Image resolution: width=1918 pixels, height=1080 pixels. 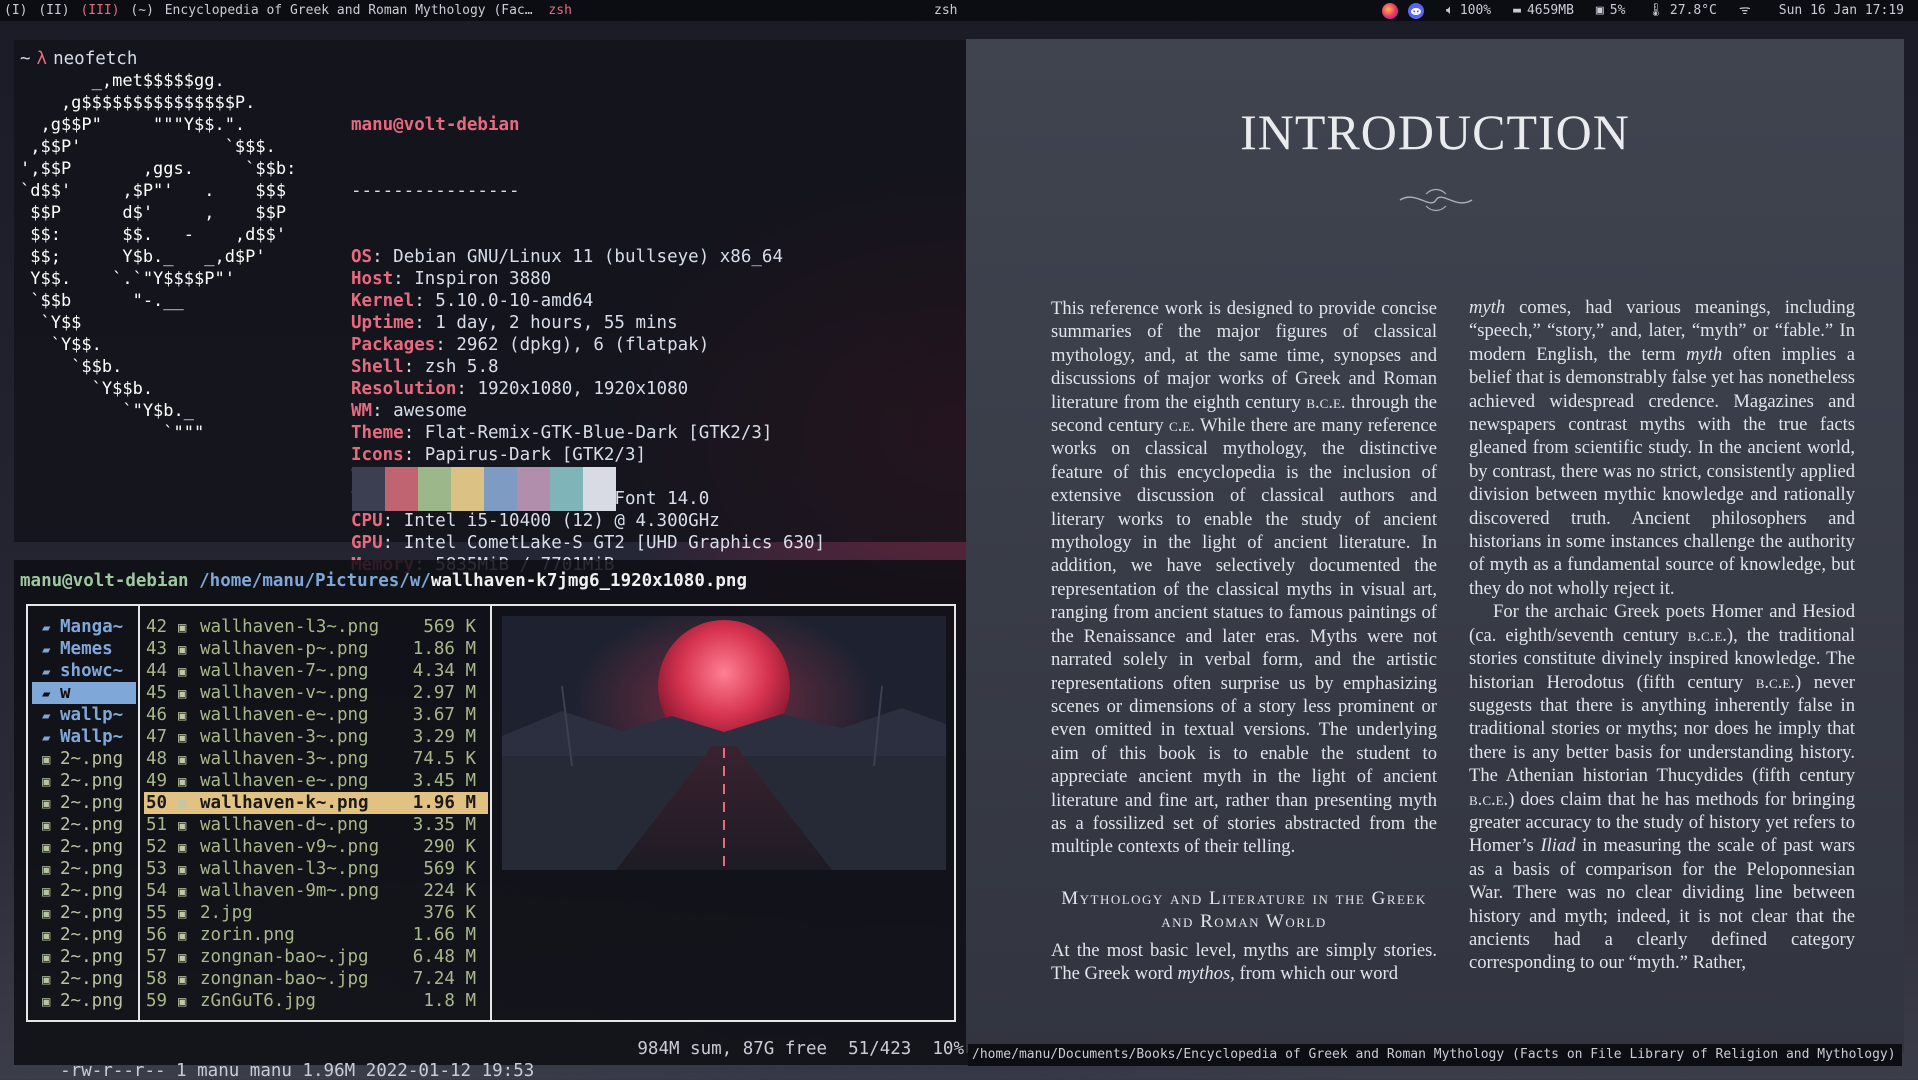 I want to click on file-row: 45 ▣ wallhaven-v~.png 2.97 M, so click(x=316, y=693).